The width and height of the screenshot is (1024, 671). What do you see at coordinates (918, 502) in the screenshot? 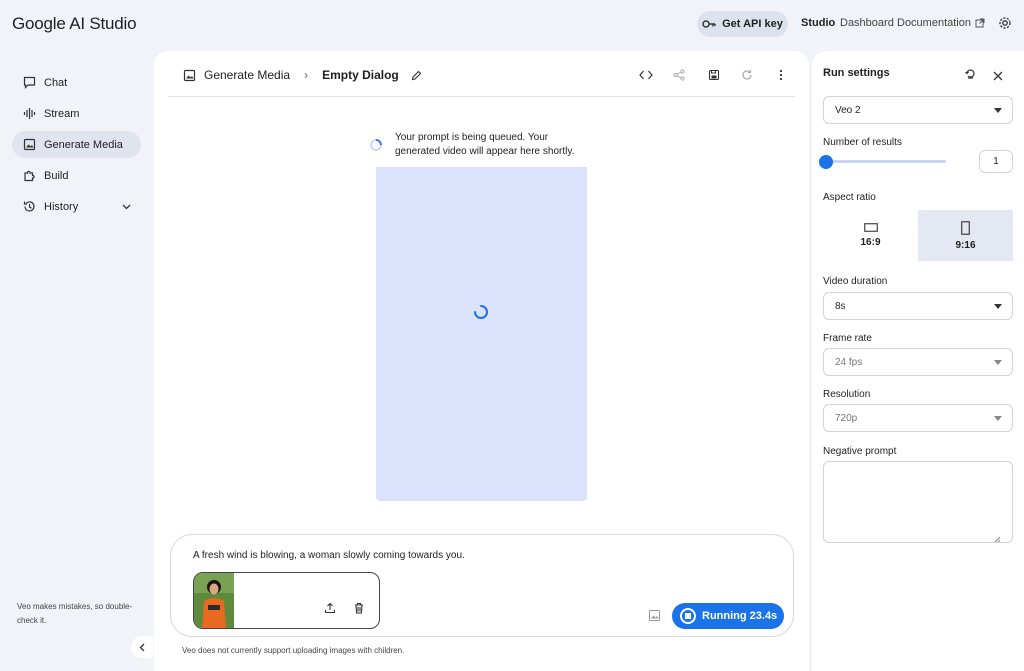
I see `negative-prompt-input` at bounding box center [918, 502].